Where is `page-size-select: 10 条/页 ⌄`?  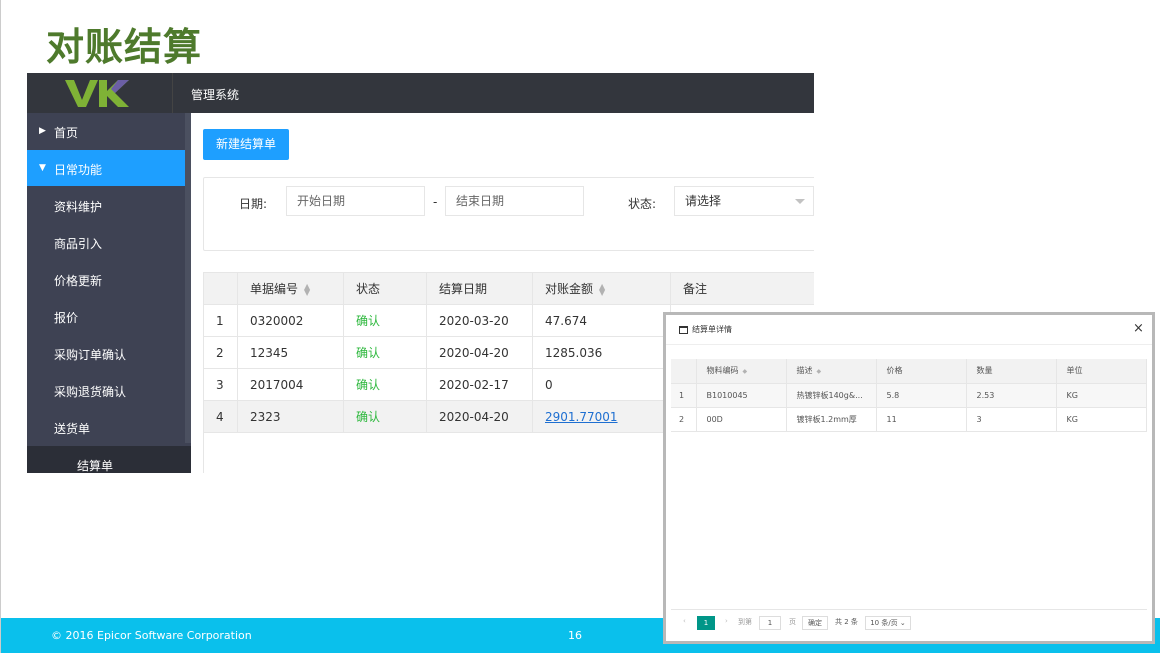
page-size-select: 10 条/页 ⌄ is located at coordinates (888, 623).